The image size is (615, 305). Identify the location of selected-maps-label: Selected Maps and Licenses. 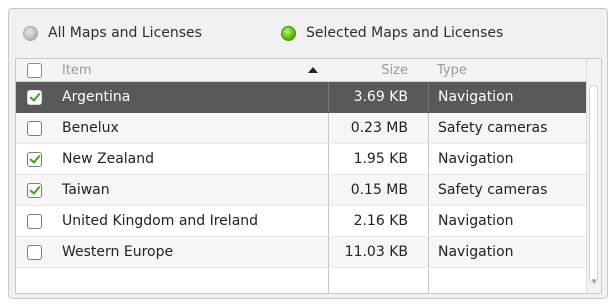
(405, 33).